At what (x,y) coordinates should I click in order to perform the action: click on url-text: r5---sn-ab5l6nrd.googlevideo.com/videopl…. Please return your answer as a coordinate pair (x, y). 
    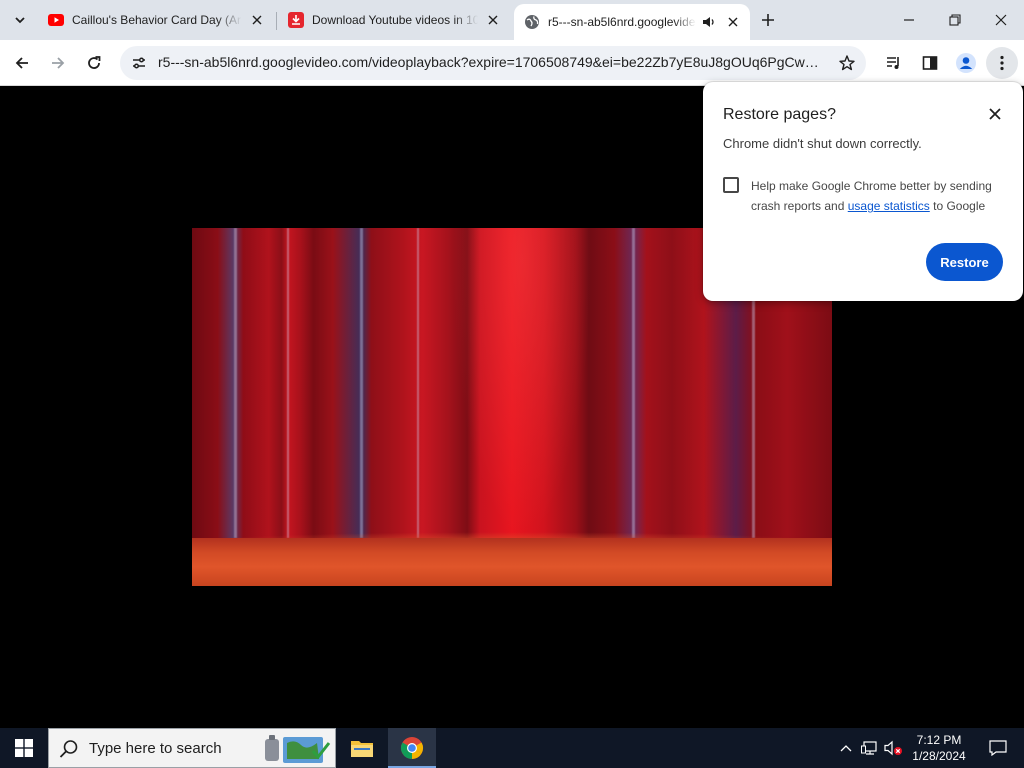
    Looking at the image, I should click on (493, 62).